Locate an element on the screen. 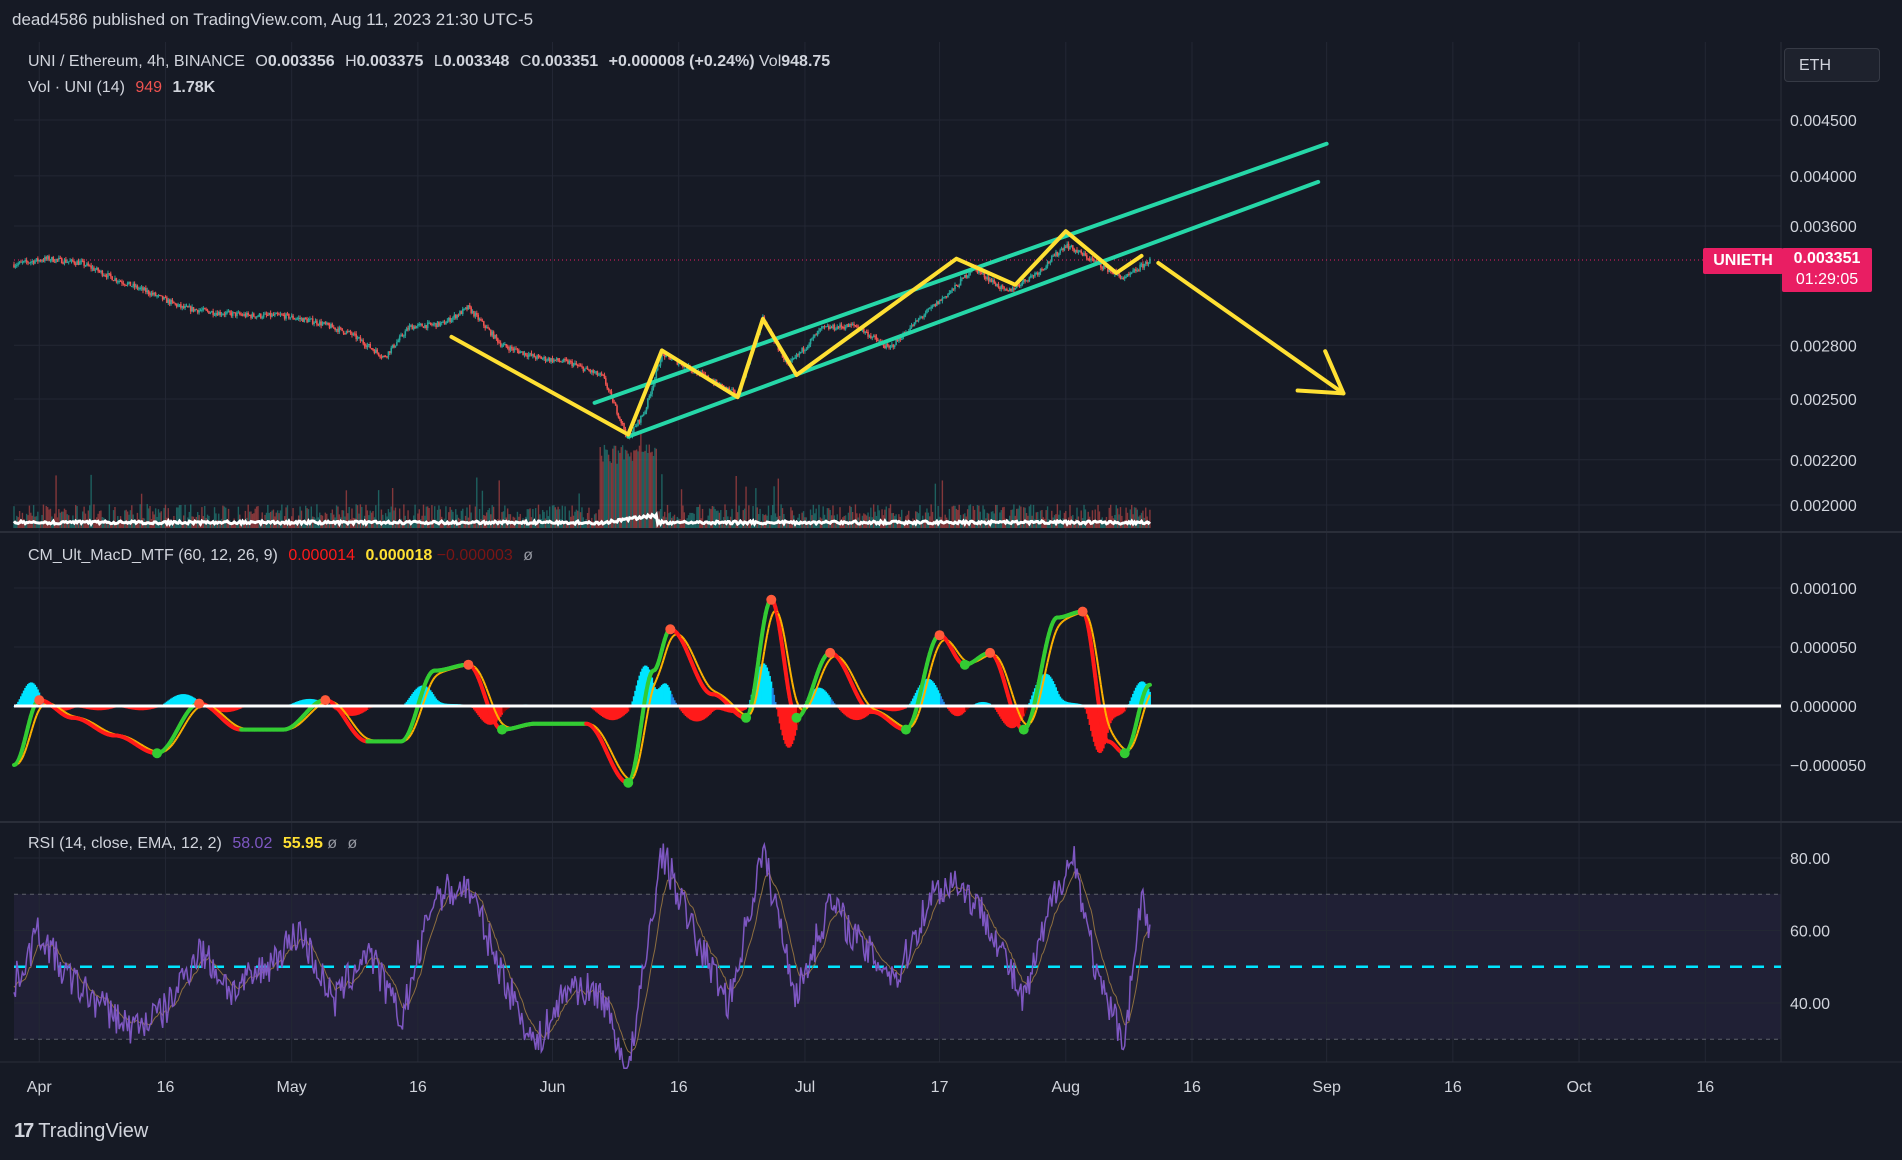 The width and height of the screenshot is (1902, 1160). time-axis-label: Oct is located at coordinates (1579, 1087).